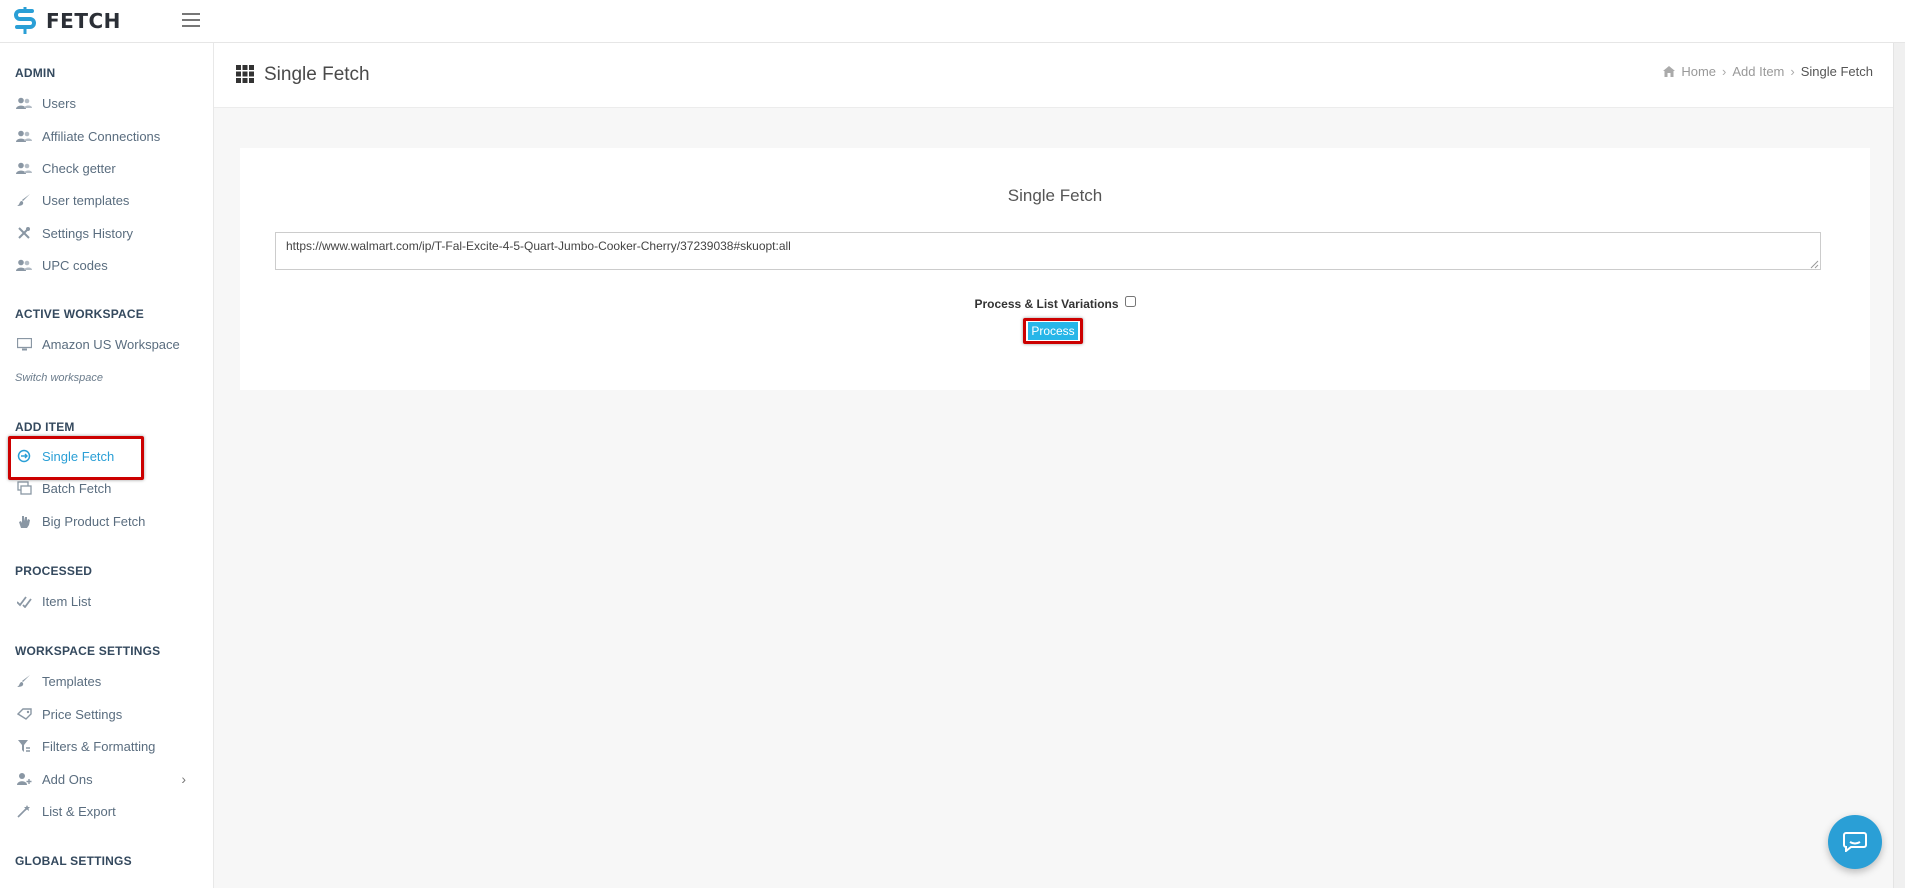 This screenshot has width=1905, height=888. I want to click on sidebar-item-upc-codes: UPC codes, so click(61, 265).